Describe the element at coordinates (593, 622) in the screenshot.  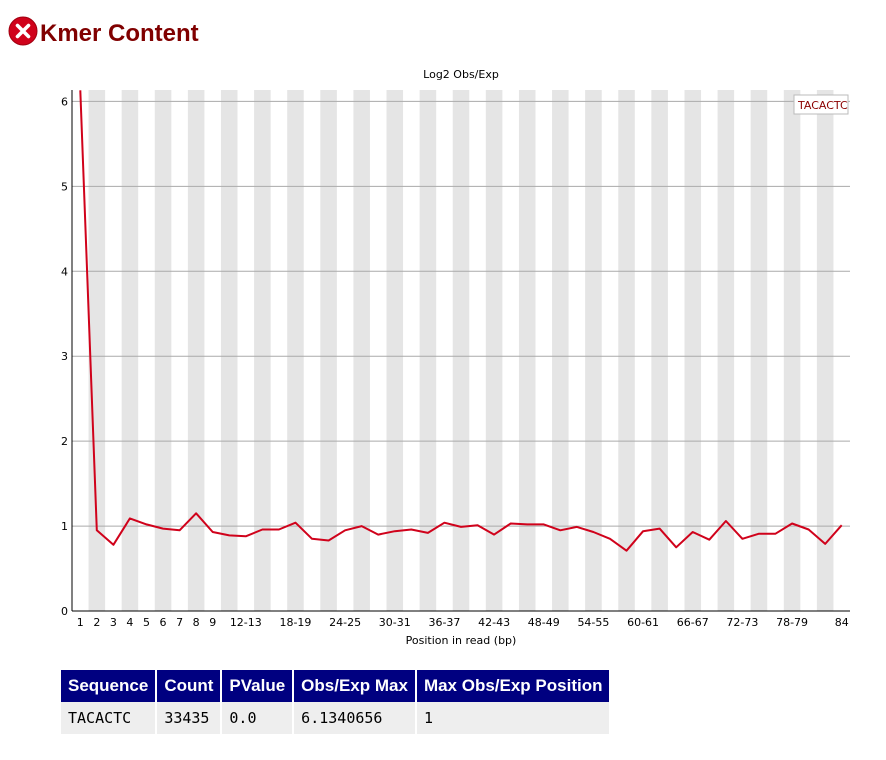
I see `x-tick-label: 54-55` at that location.